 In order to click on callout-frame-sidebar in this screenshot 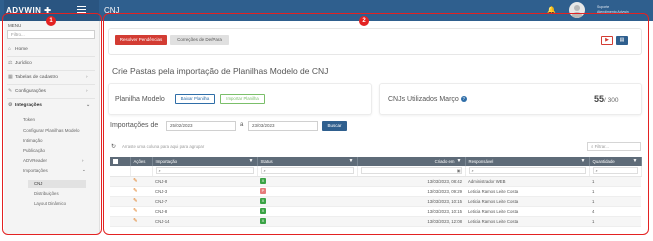, I will do `click(52, 124)`.